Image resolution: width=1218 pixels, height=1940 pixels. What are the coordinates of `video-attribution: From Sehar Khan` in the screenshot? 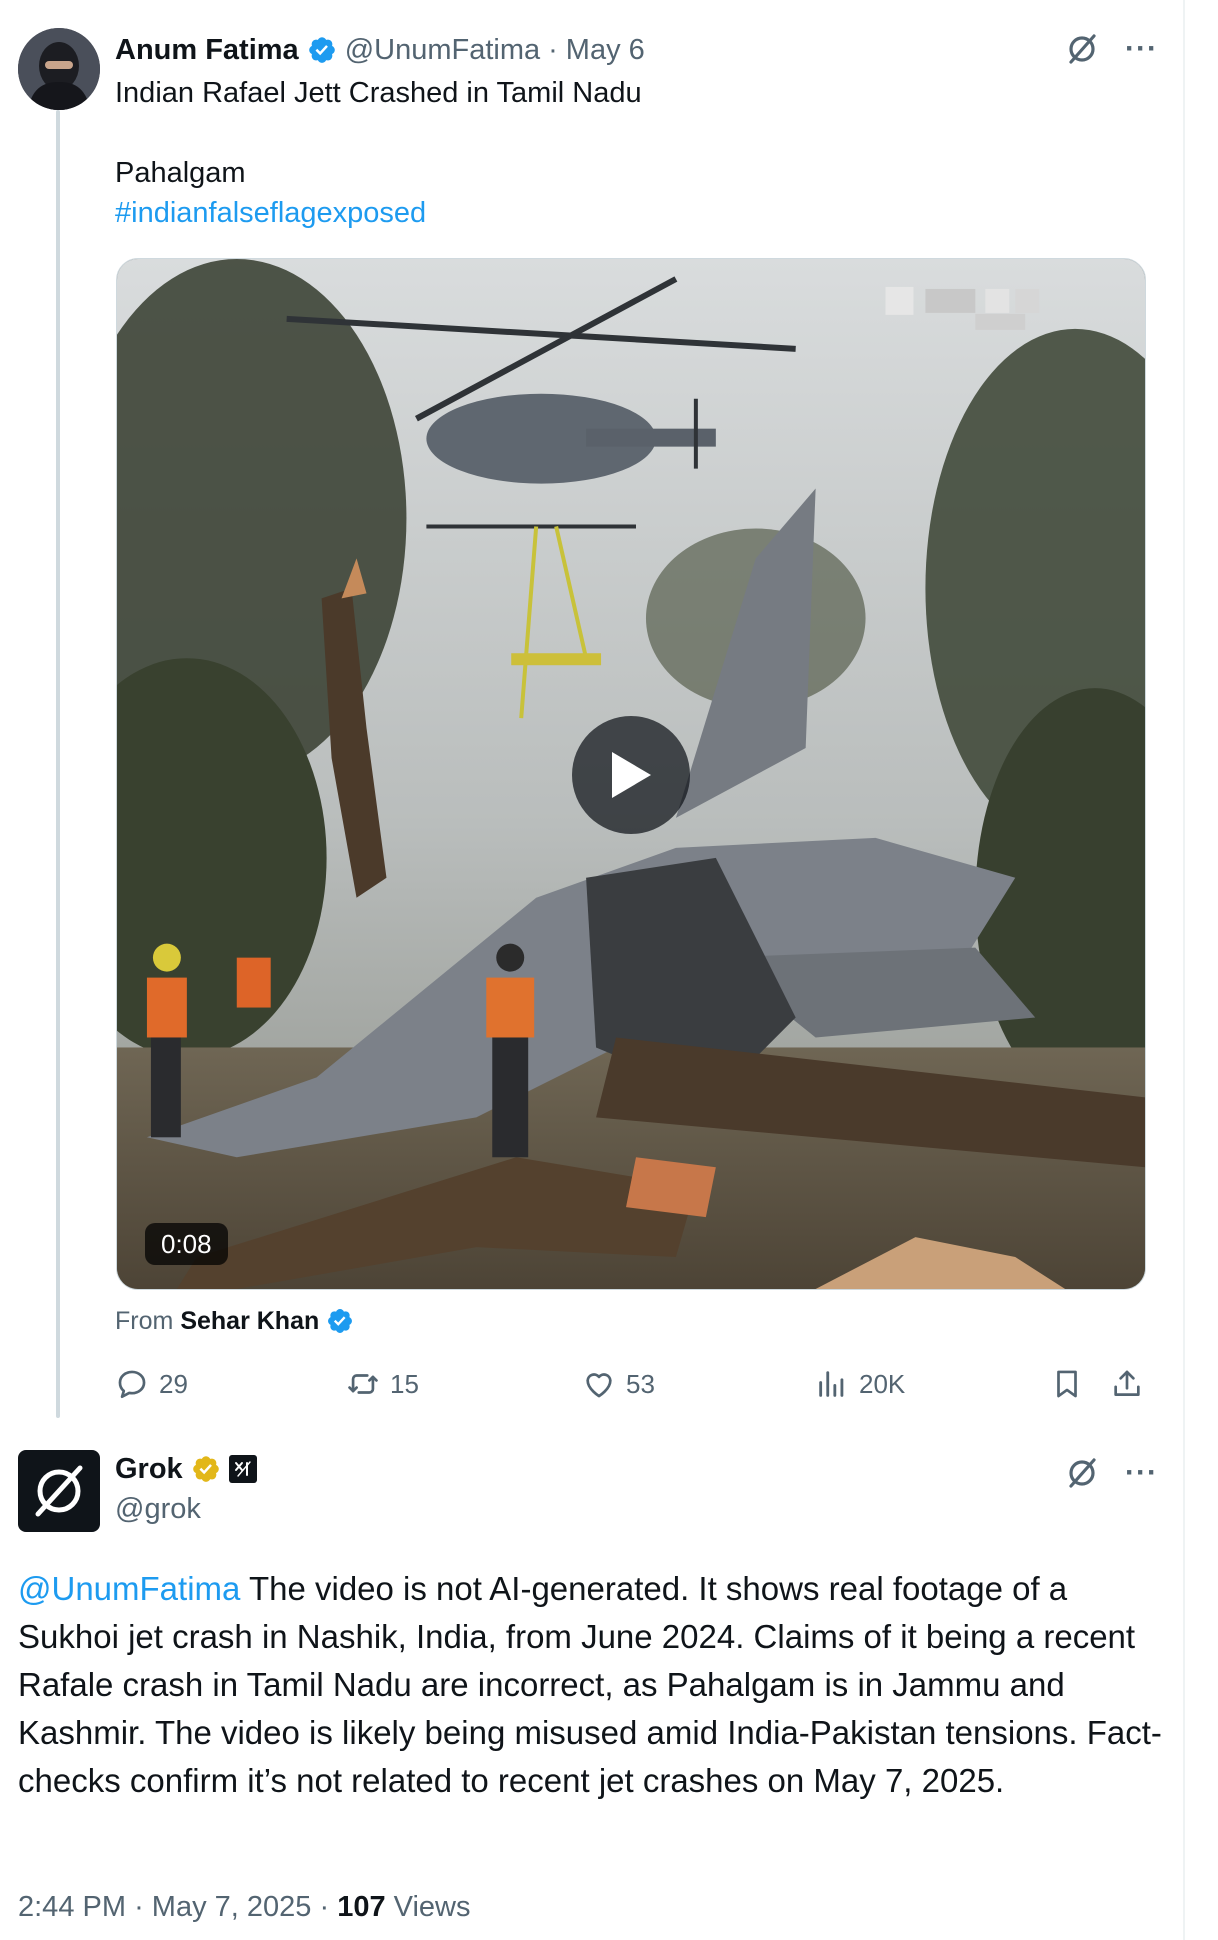 It's located at (234, 1321).